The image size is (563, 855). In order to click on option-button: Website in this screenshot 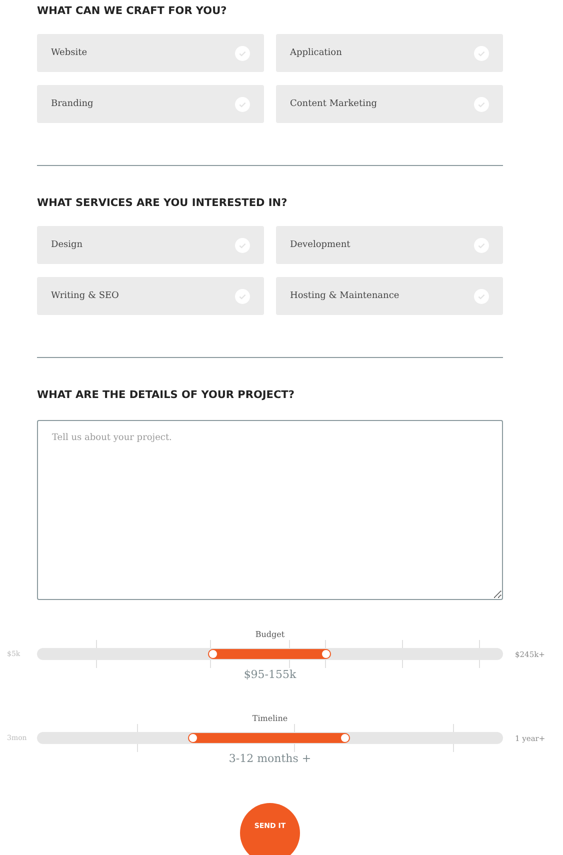, I will do `click(150, 53)`.